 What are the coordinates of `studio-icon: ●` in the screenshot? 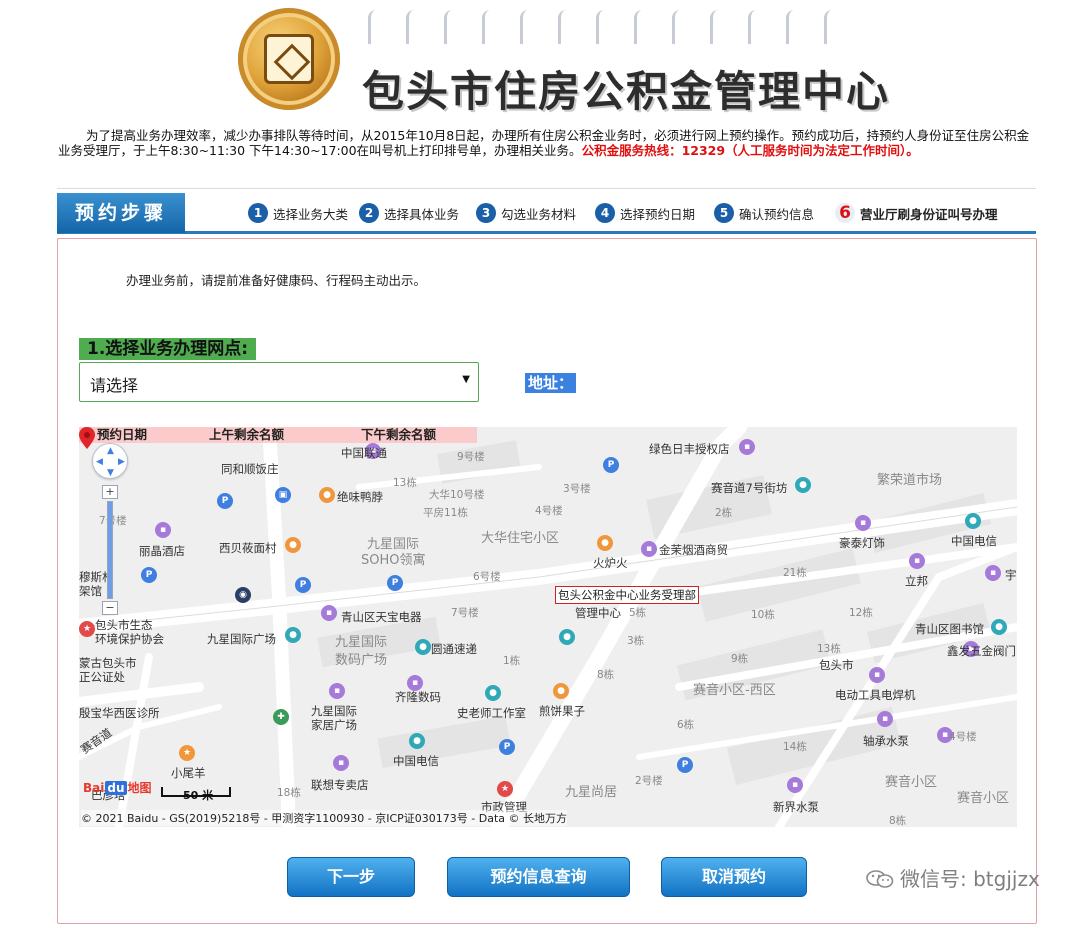 It's located at (493, 693).